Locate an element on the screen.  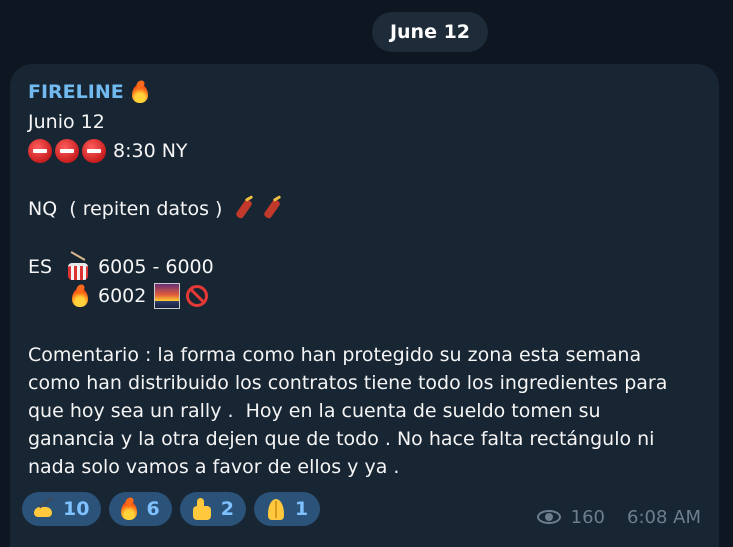
message-line: NQ ( repiten datos ) is located at coordinates (157, 209).